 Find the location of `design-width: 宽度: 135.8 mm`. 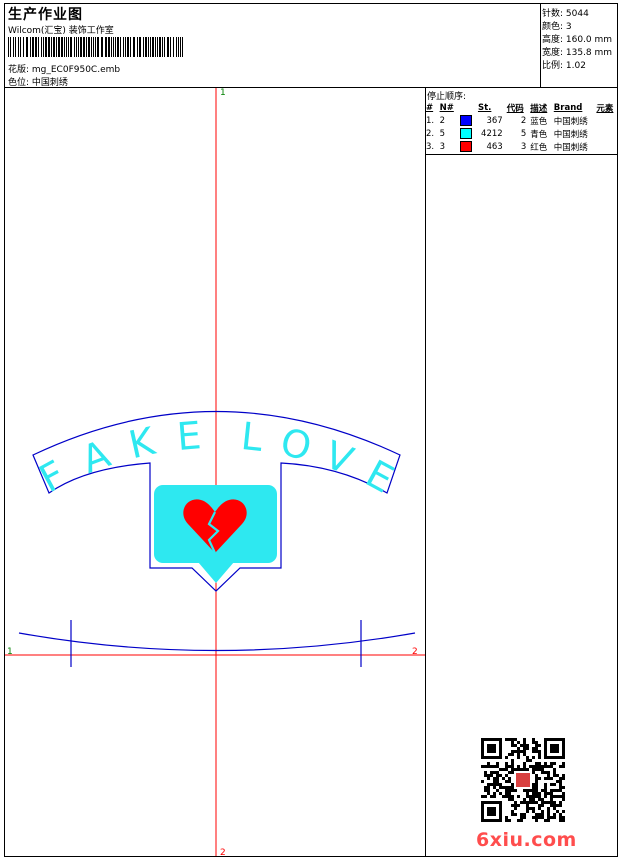

design-width: 宽度: 135.8 mm is located at coordinates (577, 53).